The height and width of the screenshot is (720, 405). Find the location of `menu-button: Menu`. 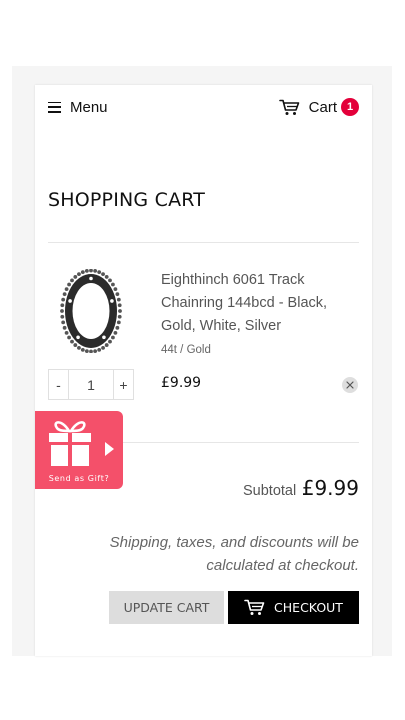

menu-button: Menu is located at coordinates (78, 107).